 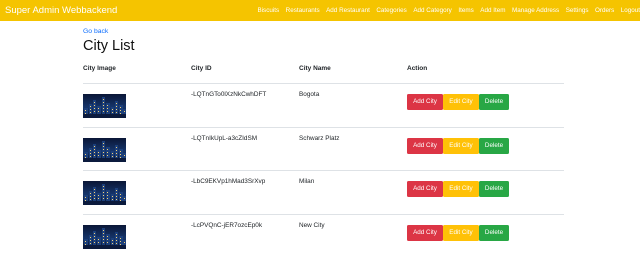 What do you see at coordinates (224, 138) in the screenshot?
I see `city-id: -LQTnIkUpL-a3cZIdSM` at bounding box center [224, 138].